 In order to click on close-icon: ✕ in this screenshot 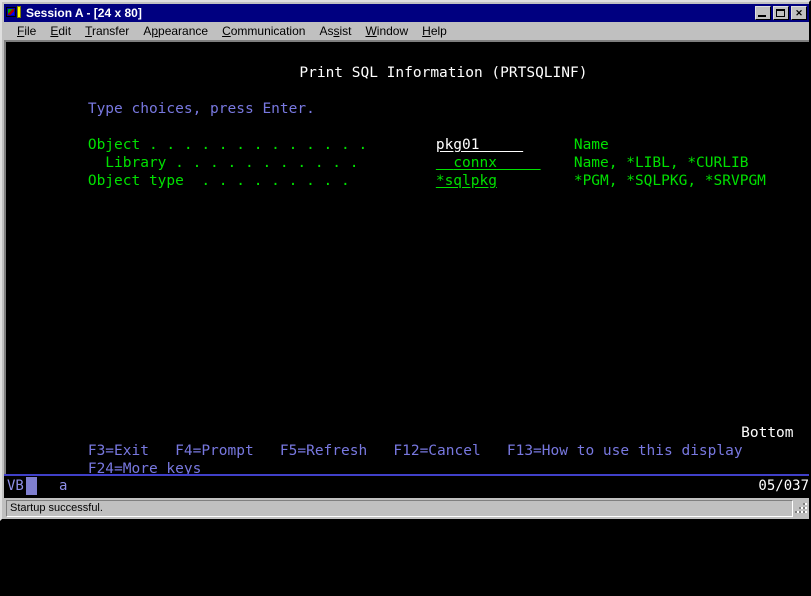, I will do `click(799, 12)`.